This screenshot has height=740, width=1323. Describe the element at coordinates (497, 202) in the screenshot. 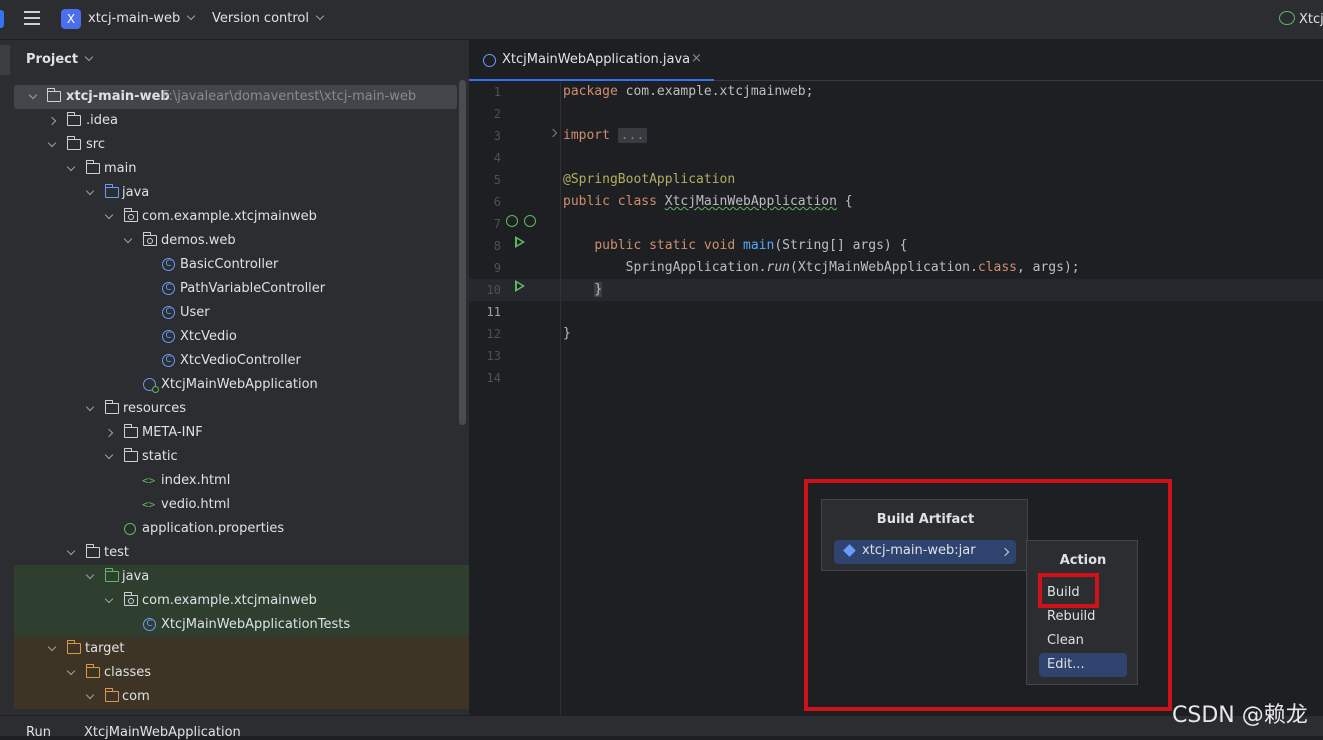

I see `line-number: 6` at that location.